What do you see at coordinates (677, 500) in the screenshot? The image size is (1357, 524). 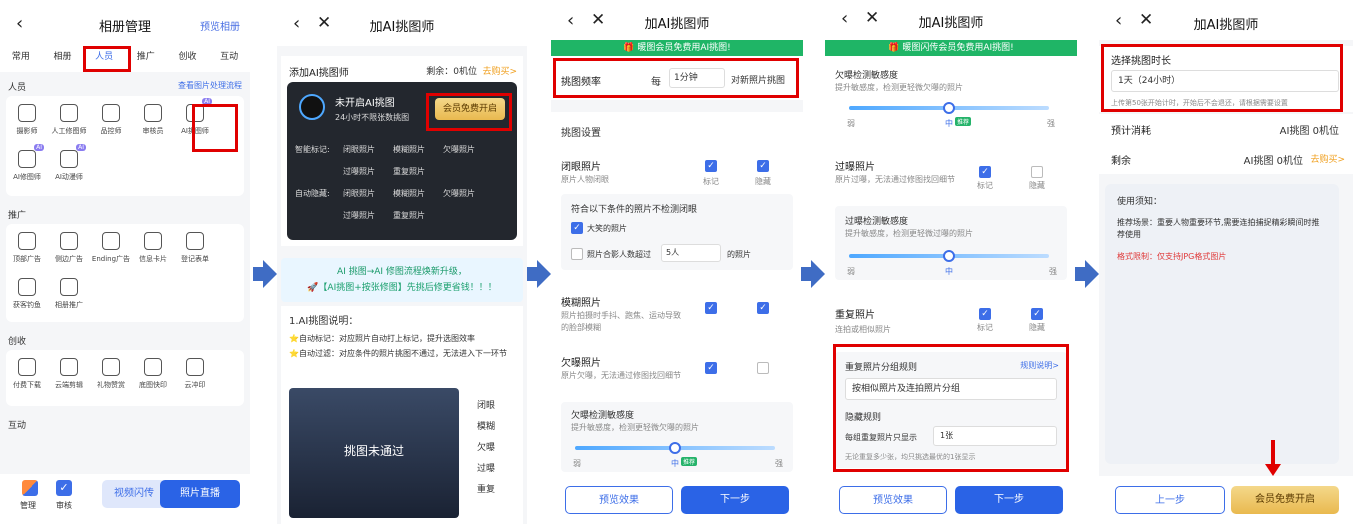 I see `bottom-bar: 预览效果 下一步` at bounding box center [677, 500].